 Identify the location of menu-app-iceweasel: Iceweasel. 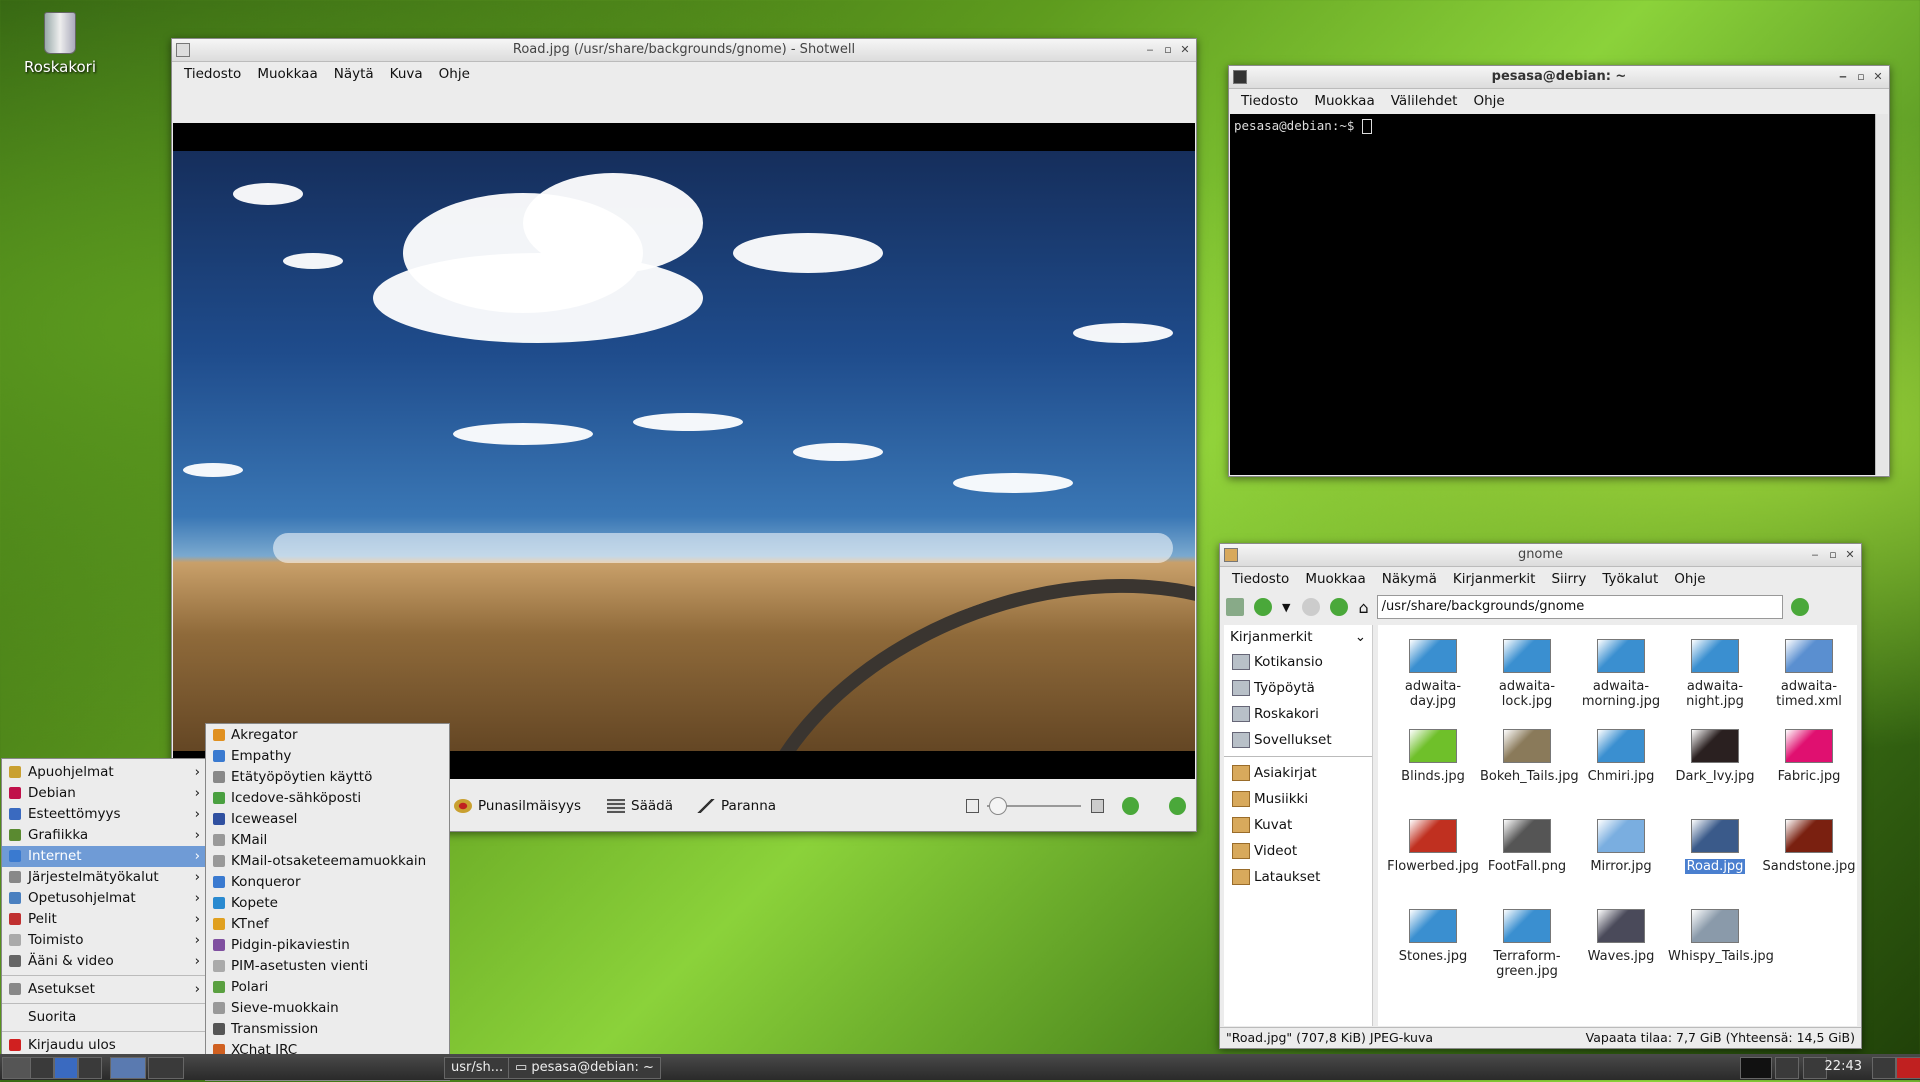
(327, 819).